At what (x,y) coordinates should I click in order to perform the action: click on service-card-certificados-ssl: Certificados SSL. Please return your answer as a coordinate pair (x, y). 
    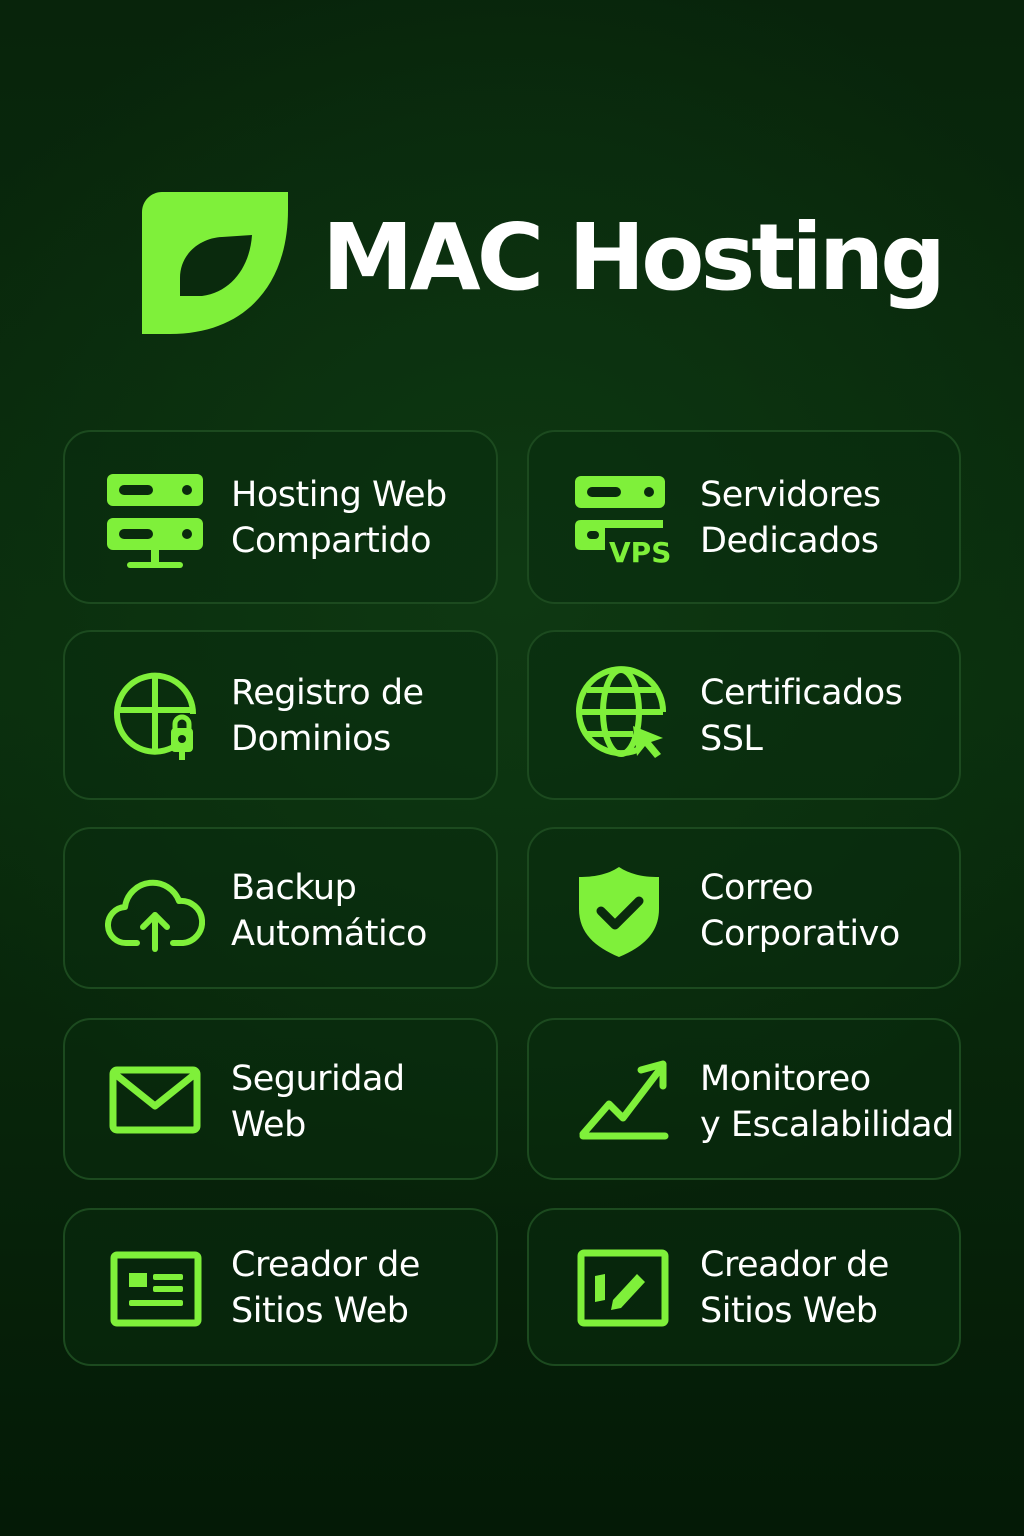
    Looking at the image, I should click on (744, 715).